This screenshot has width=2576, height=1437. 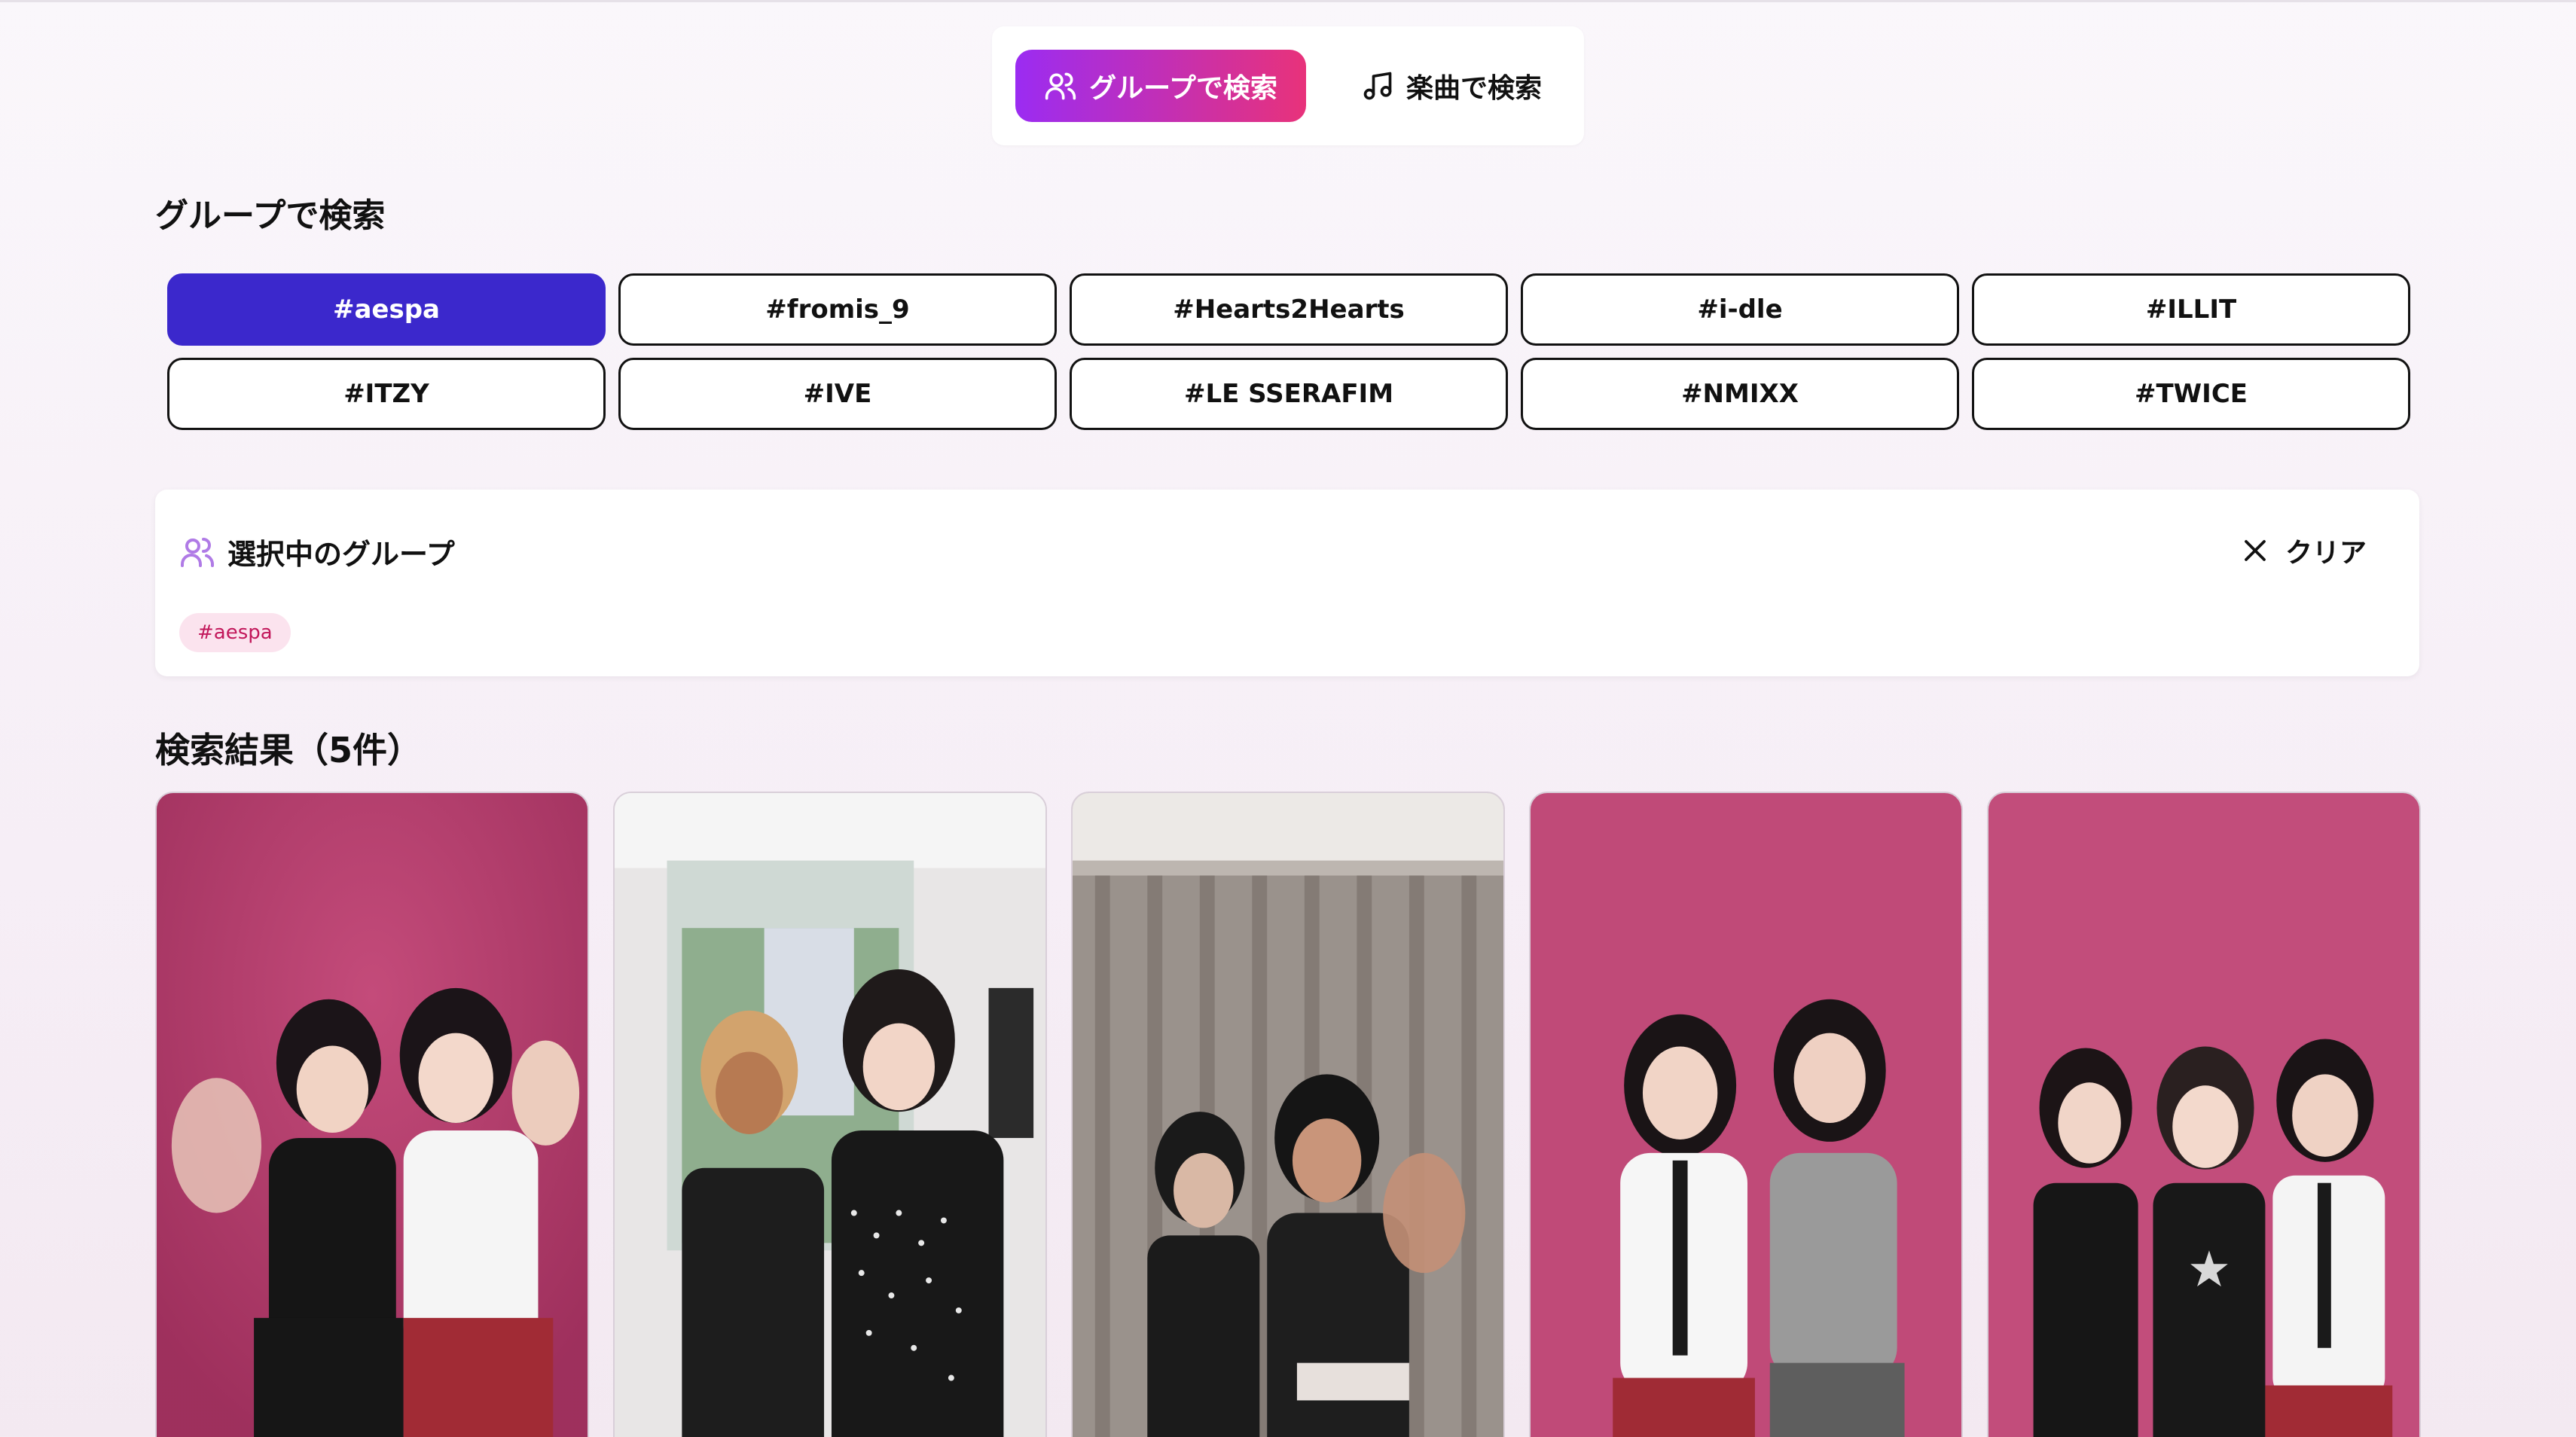 I want to click on section-title: グループで検索, so click(x=271, y=216).